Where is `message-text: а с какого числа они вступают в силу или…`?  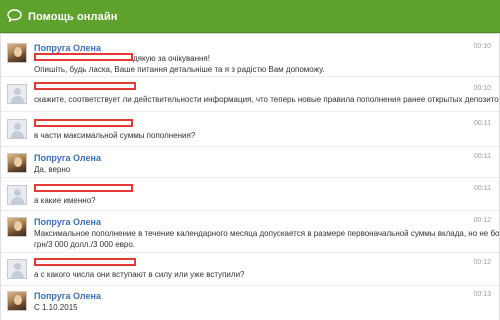
message-text: а с какого числа они вступают в силу или… is located at coordinates (139, 274).